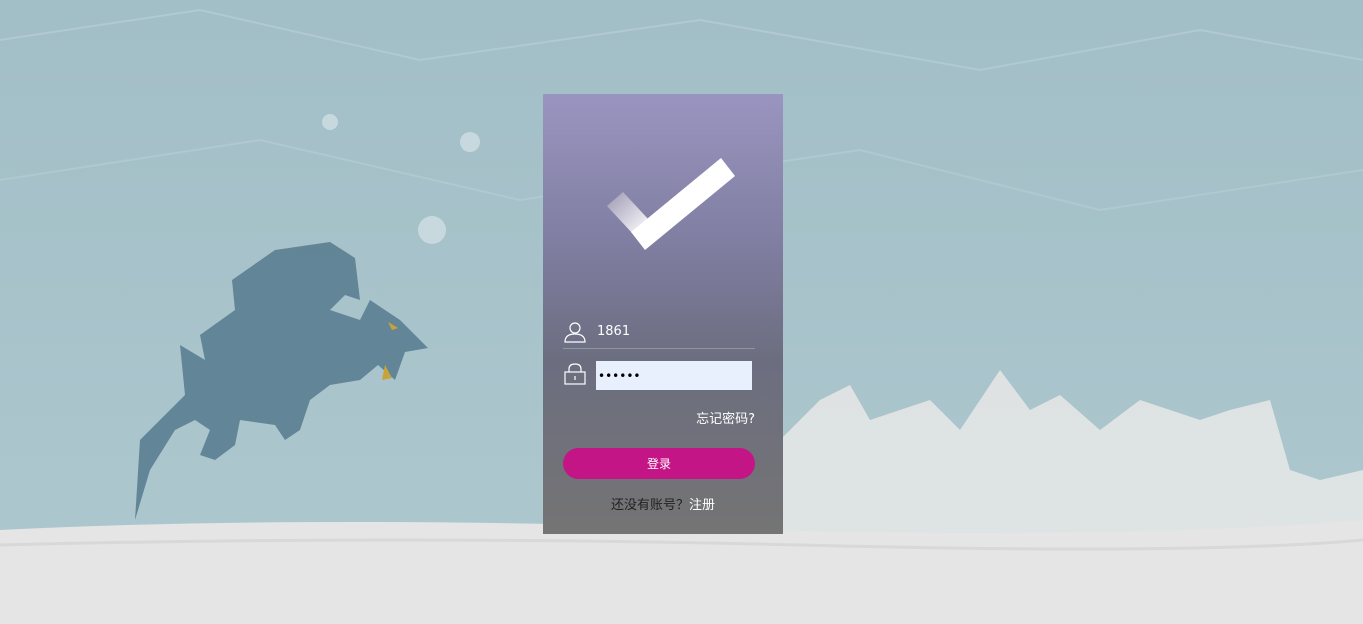 This screenshot has width=1363, height=624. I want to click on register-prompt: 还没有账号？注册, so click(663, 503).